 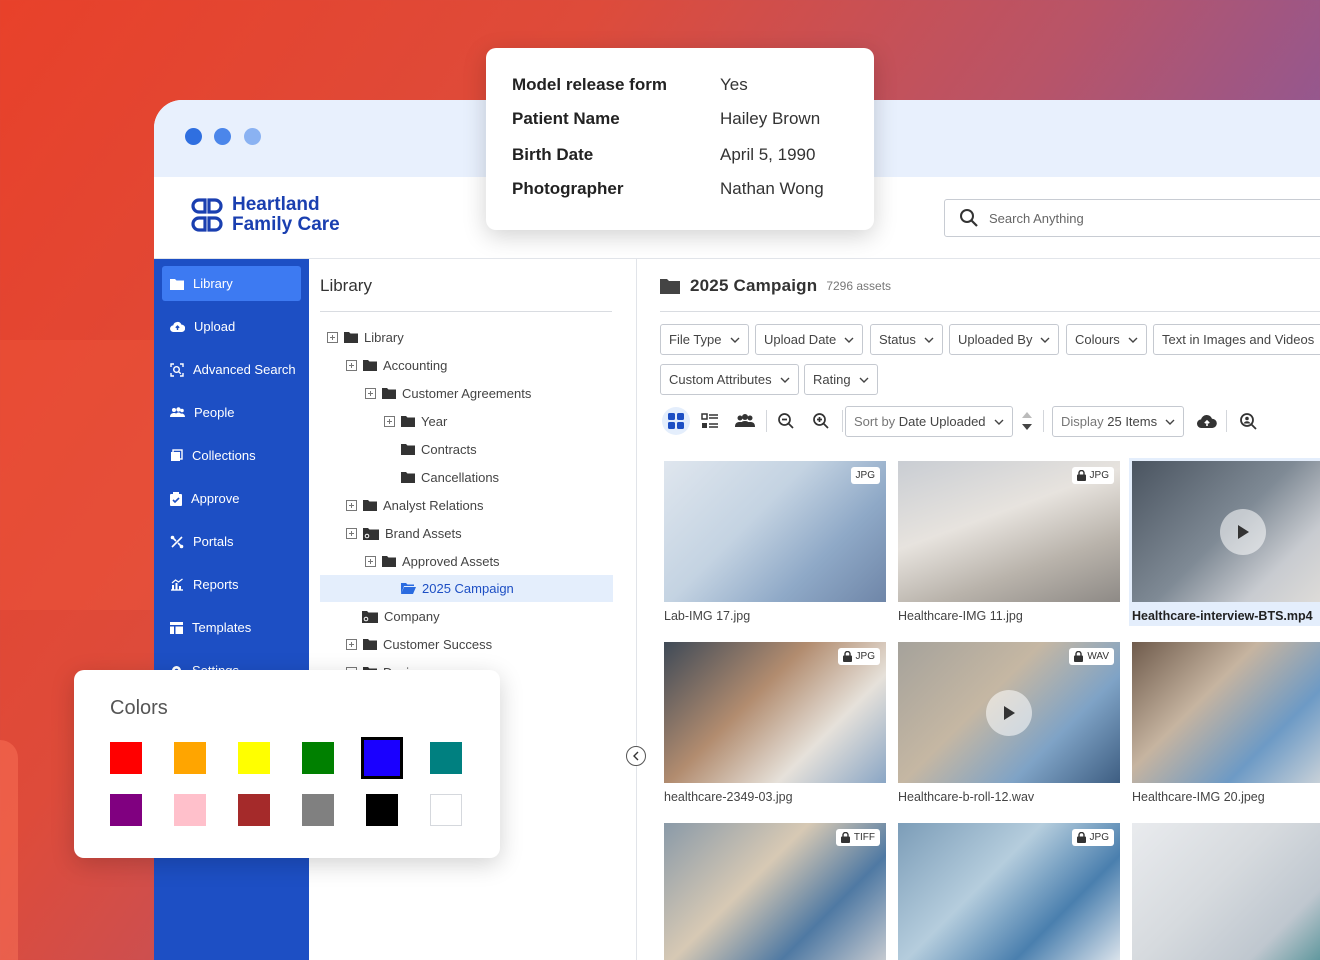 I want to click on tree-node-contracts: Contracts, so click(x=439, y=449).